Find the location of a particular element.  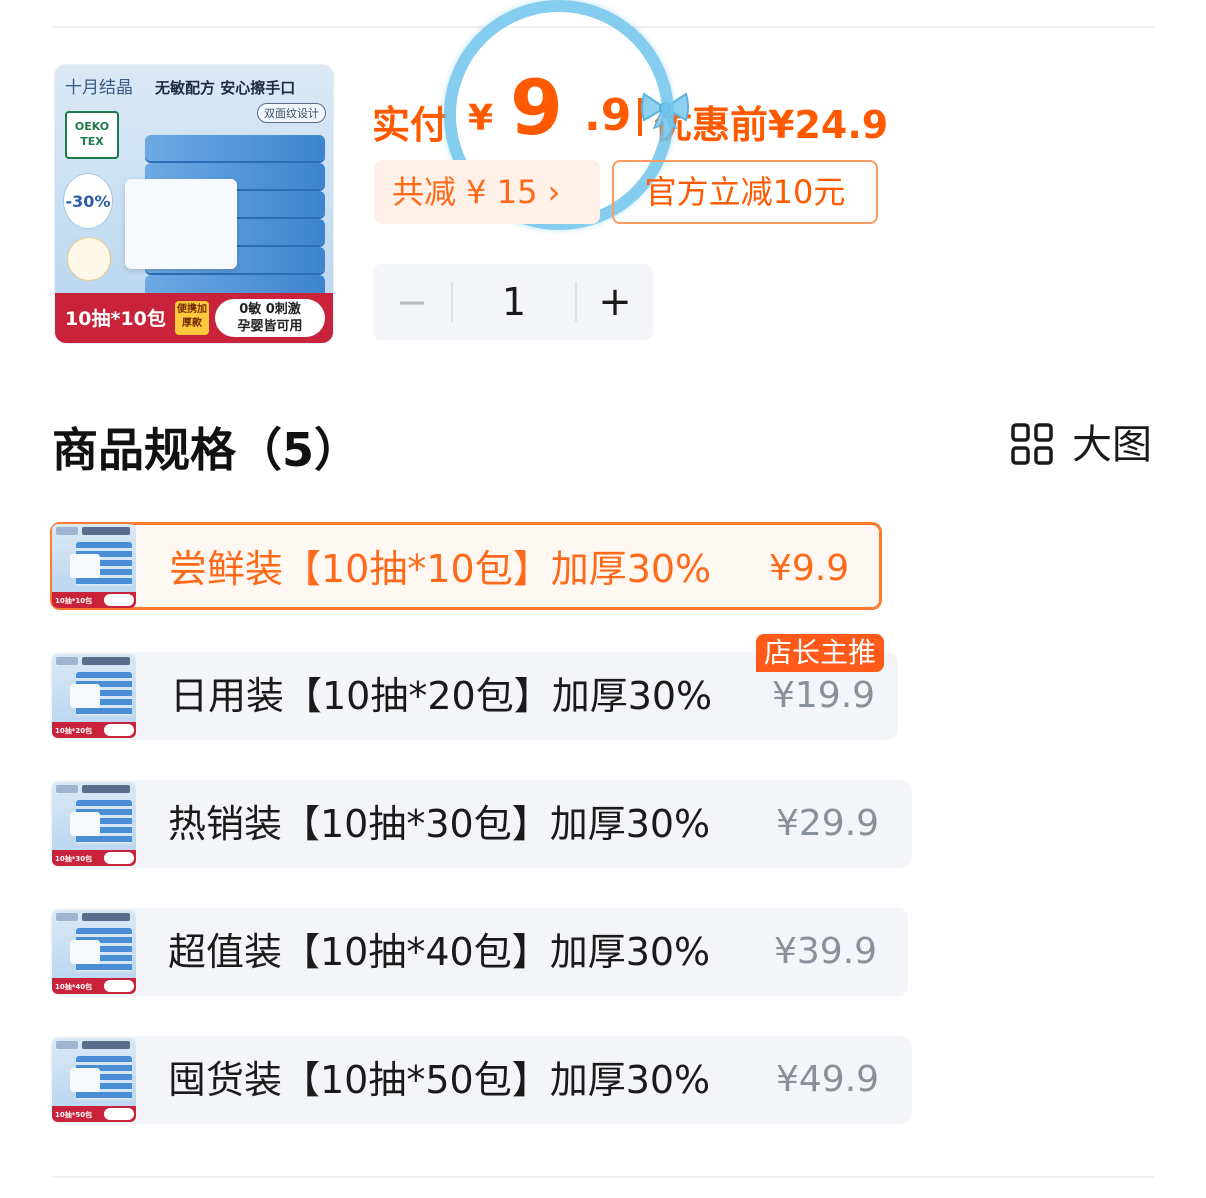

grid-view-icon is located at coordinates (1032, 444).